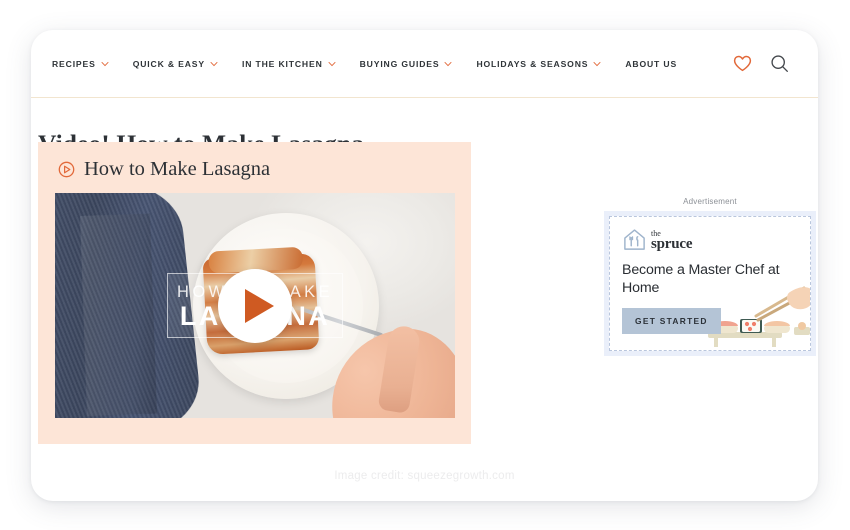 This screenshot has width=850, height=530. I want to click on search-button, so click(779, 64).